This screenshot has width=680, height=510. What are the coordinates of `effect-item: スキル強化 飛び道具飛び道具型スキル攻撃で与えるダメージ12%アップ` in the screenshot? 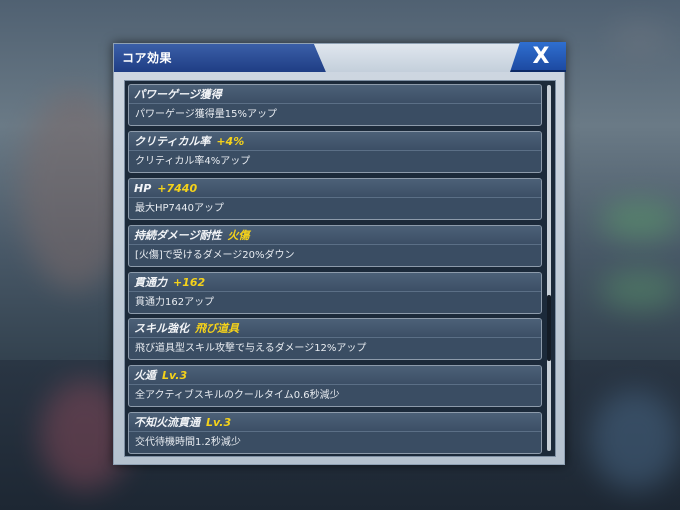 It's located at (335, 339).